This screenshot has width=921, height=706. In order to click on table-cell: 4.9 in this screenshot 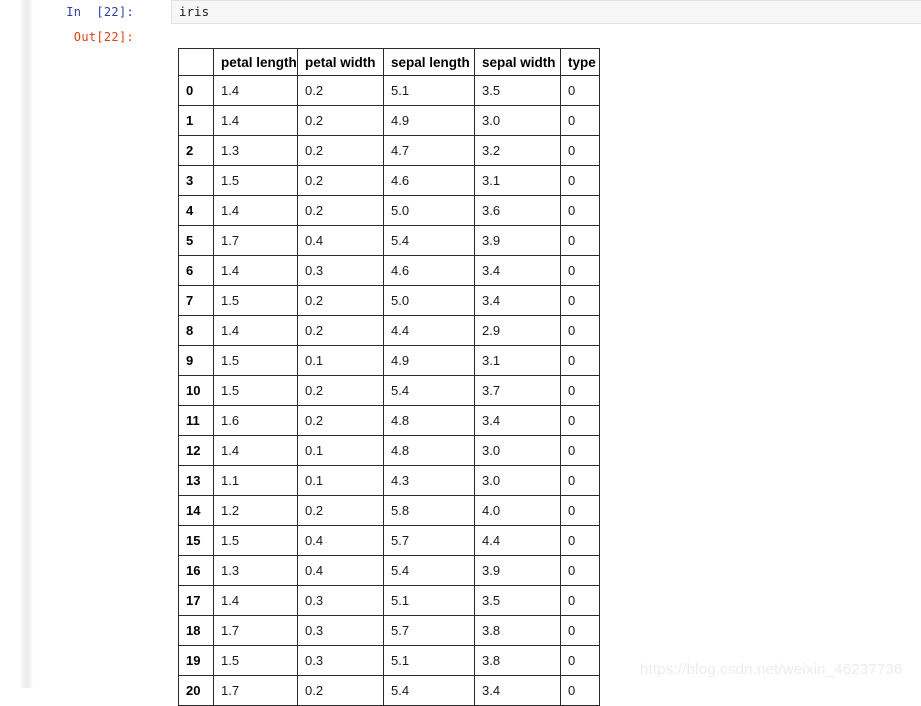, I will do `click(429, 120)`.